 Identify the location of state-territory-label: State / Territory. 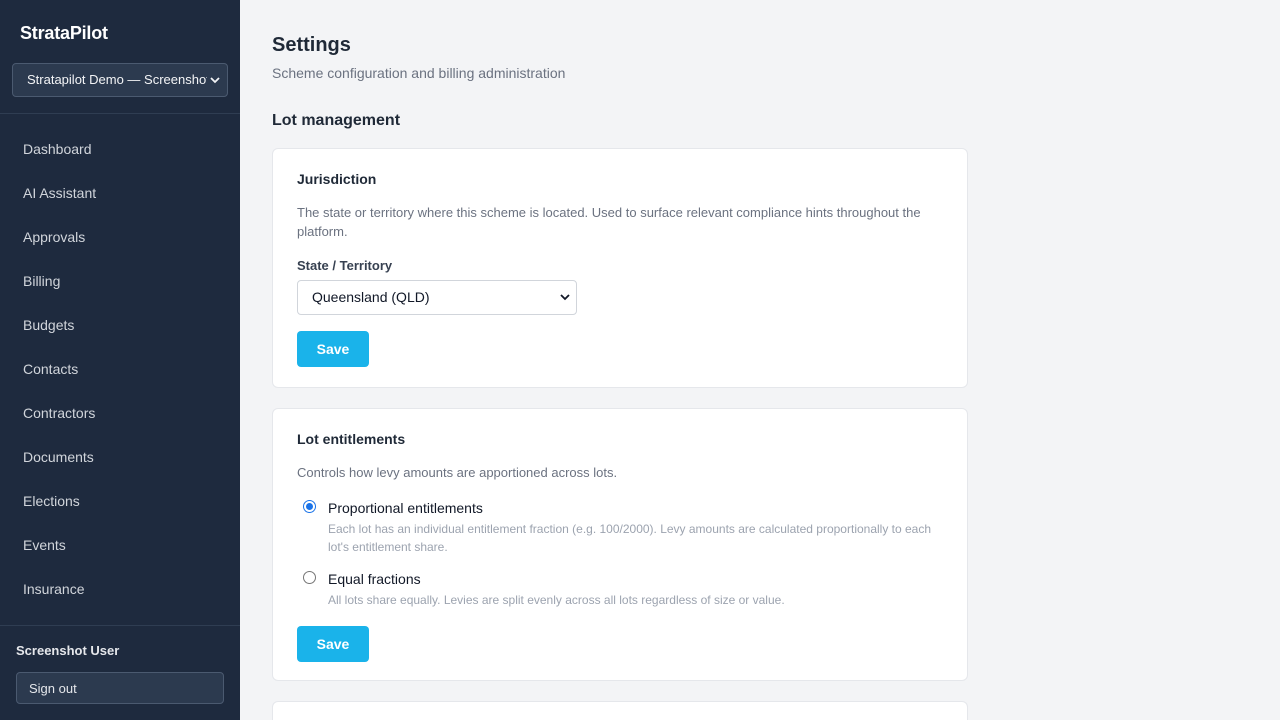
(345, 265).